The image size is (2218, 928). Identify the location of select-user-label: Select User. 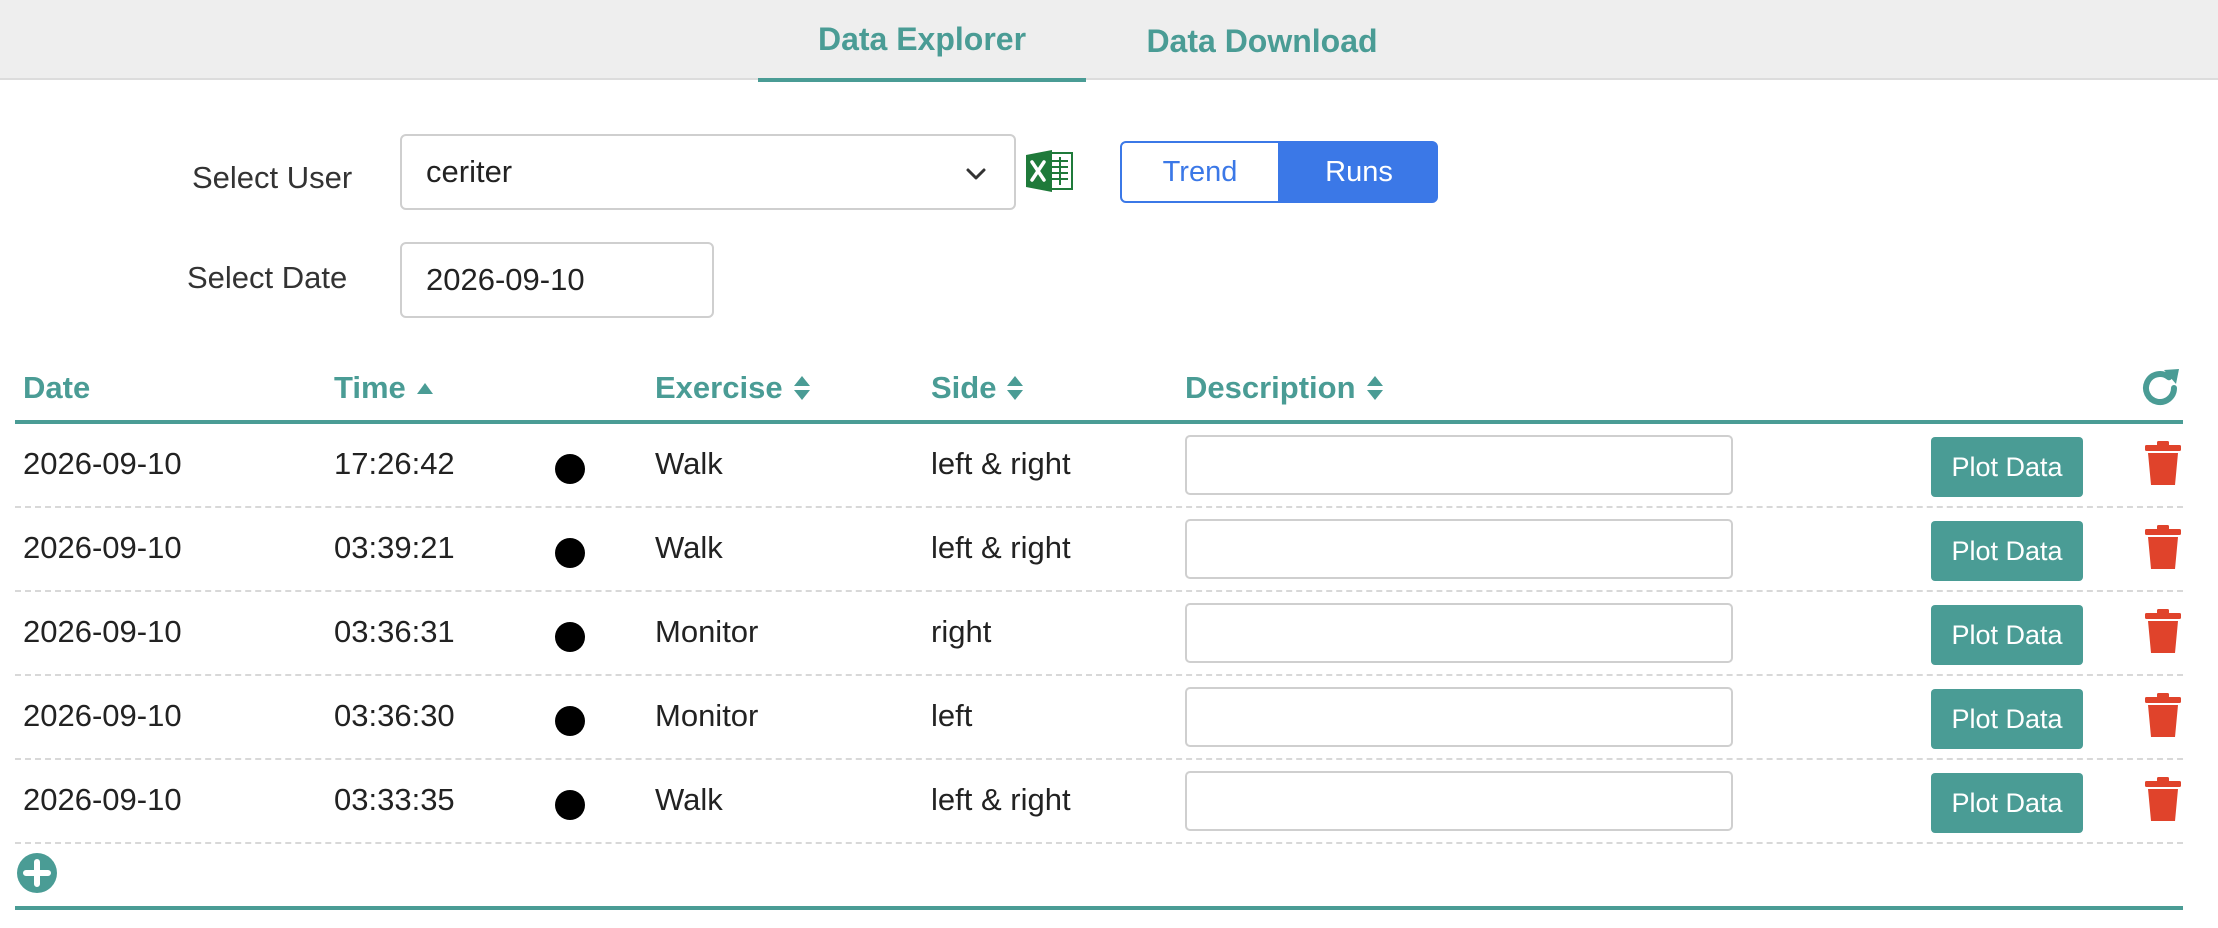
(272, 177).